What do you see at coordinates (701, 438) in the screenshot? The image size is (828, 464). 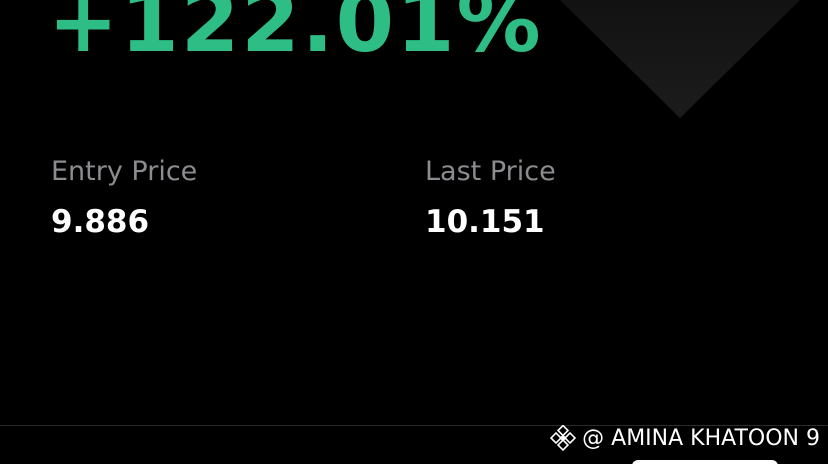 I see `watermark-text: @ AMINA KHATOON 9` at bounding box center [701, 438].